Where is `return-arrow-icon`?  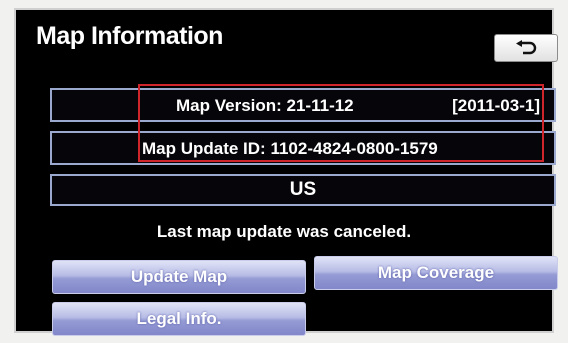
return-arrow-icon is located at coordinates (526, 48).